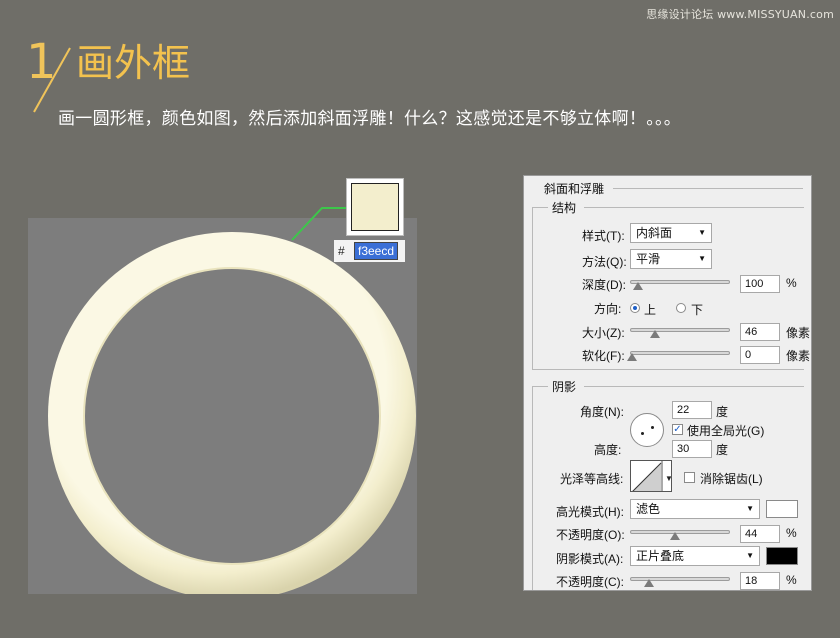 This screenshot has width=840, height=638. Describe the element at coordinates (642, 433) in the screenshot. I see `angle-dial-center` at that location.